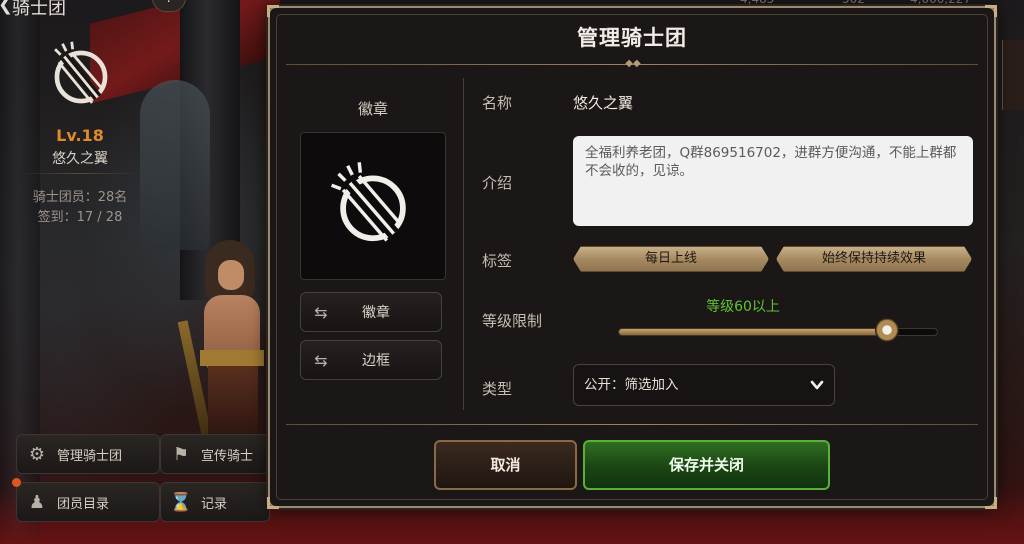  I want to click on notification-dot, so click(16, 482).